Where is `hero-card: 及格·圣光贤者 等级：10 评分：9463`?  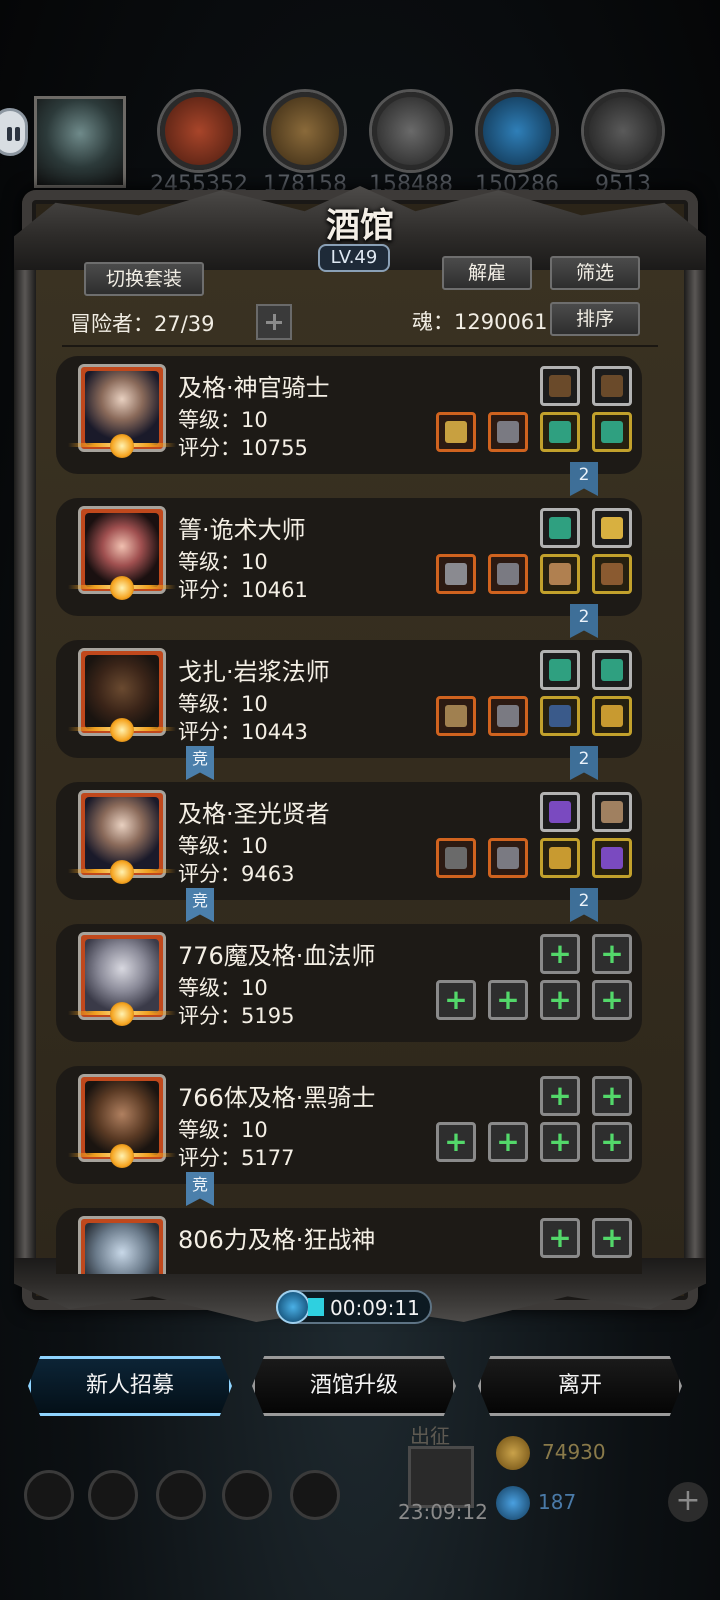
hero-card: 及格·圣光贤者 等级：10 评分：9463 is located at coordinates (349, 841).